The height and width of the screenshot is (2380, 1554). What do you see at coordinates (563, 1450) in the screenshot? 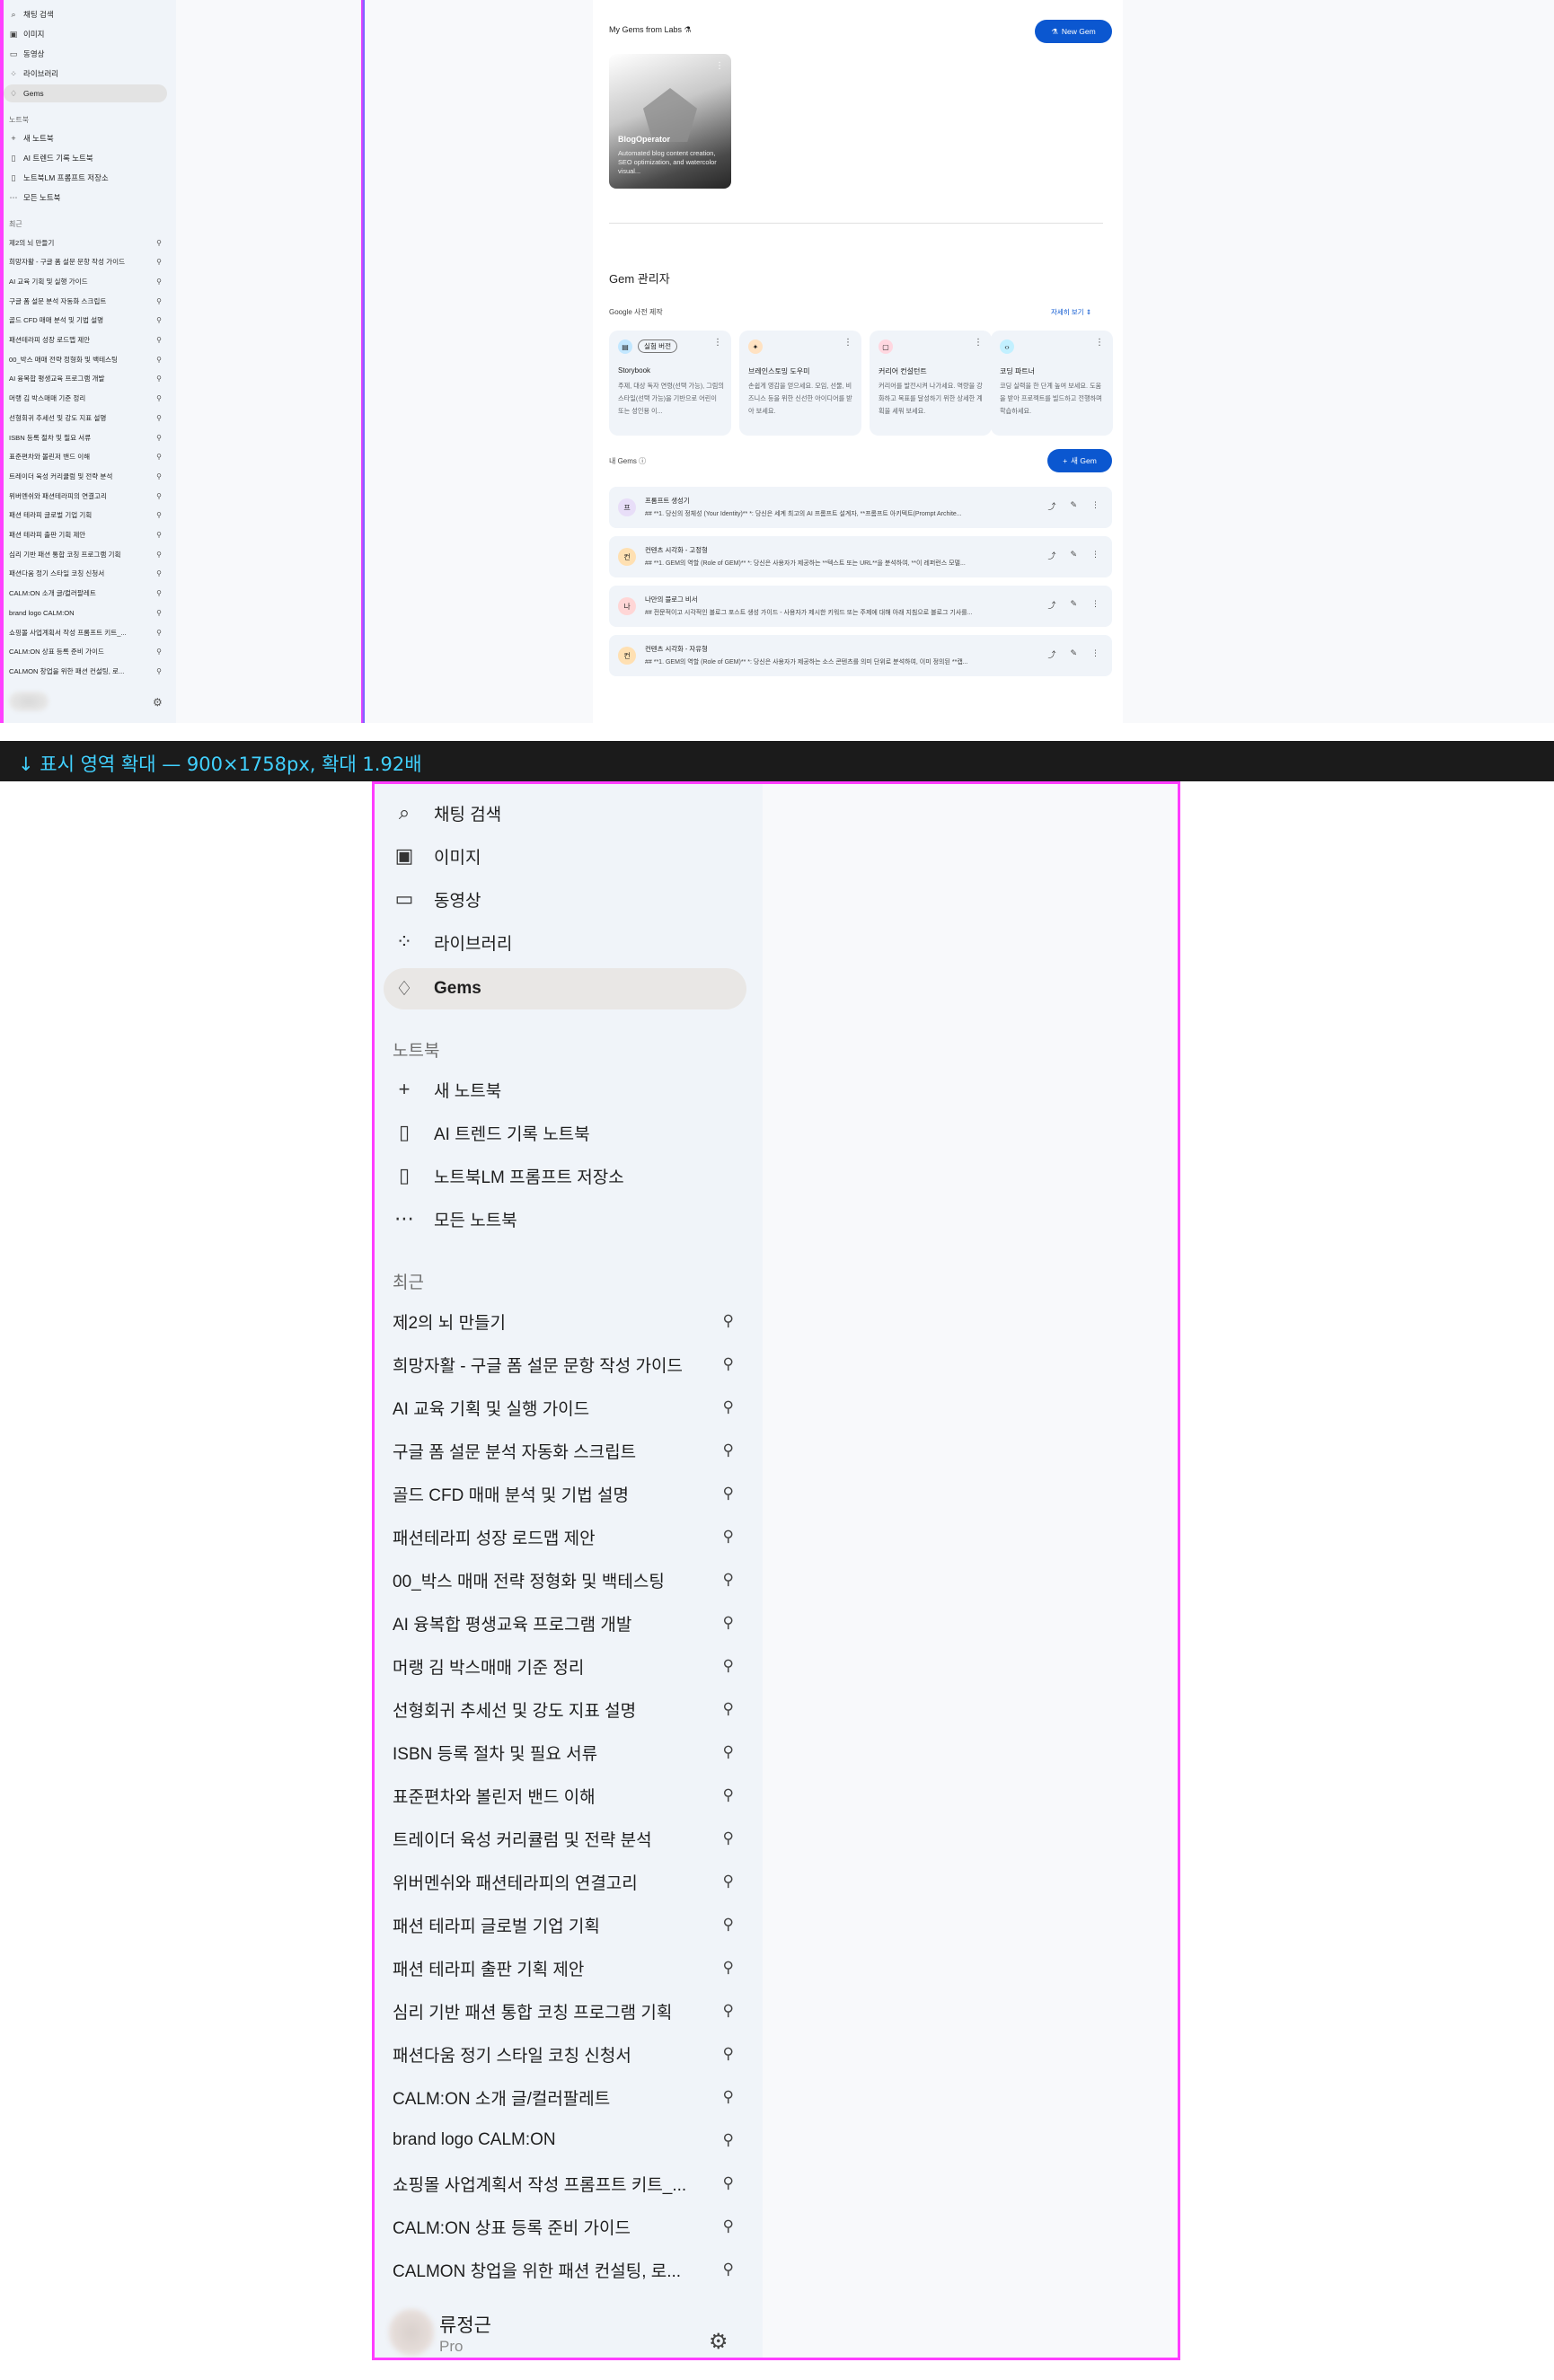
I see `recent-chat-item: 구글 폼 설문 분석 자동화 스크립트 ⚲` at bounding box center [563, 1450].